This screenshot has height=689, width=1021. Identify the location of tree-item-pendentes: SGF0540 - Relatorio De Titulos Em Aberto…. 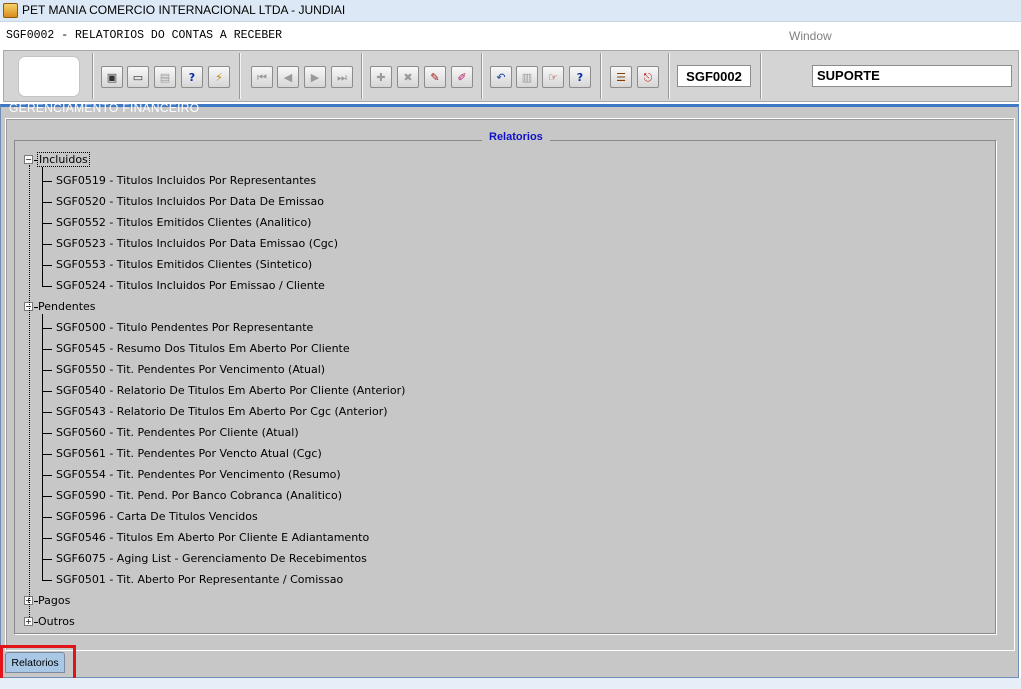
(230, 390).